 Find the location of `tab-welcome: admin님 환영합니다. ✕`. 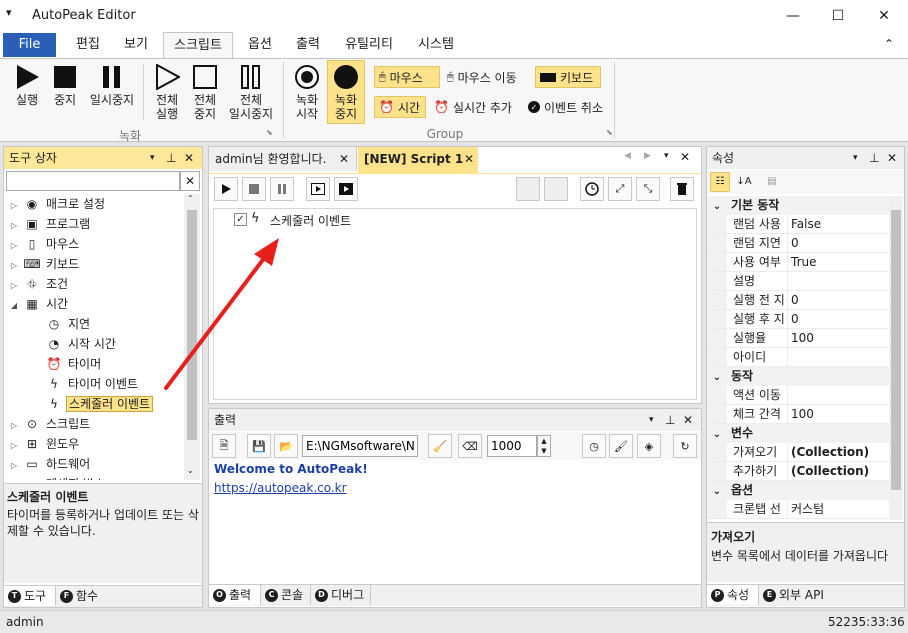

tab-welcome: admin님 환영합니다. ✕ is located at coordinates (283, 159).